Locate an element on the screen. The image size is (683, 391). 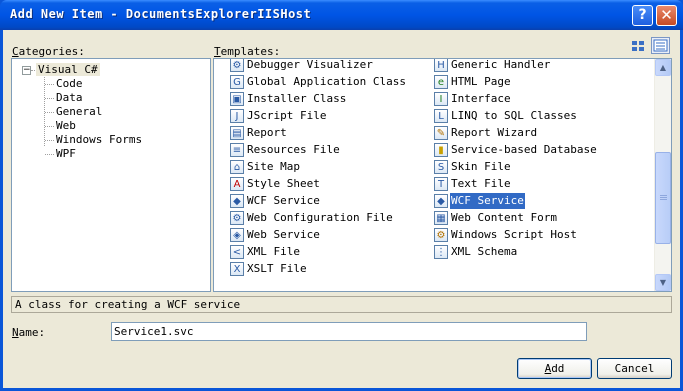
template-item-label: Skin File is located at coordinates (481, 166).